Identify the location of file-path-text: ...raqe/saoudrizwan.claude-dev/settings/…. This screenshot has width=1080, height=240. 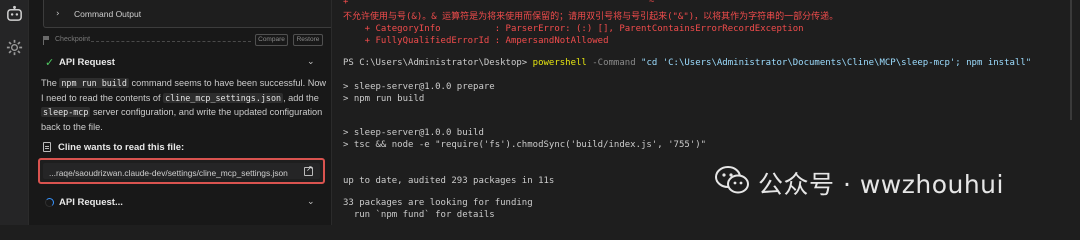
(168, 173).